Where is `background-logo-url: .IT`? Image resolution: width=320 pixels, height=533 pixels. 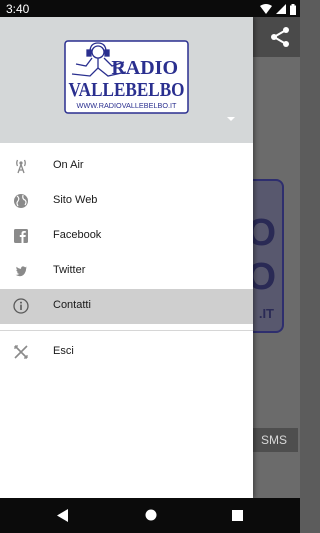 background-logo-url: .IT is located at coordinates (266, 313).